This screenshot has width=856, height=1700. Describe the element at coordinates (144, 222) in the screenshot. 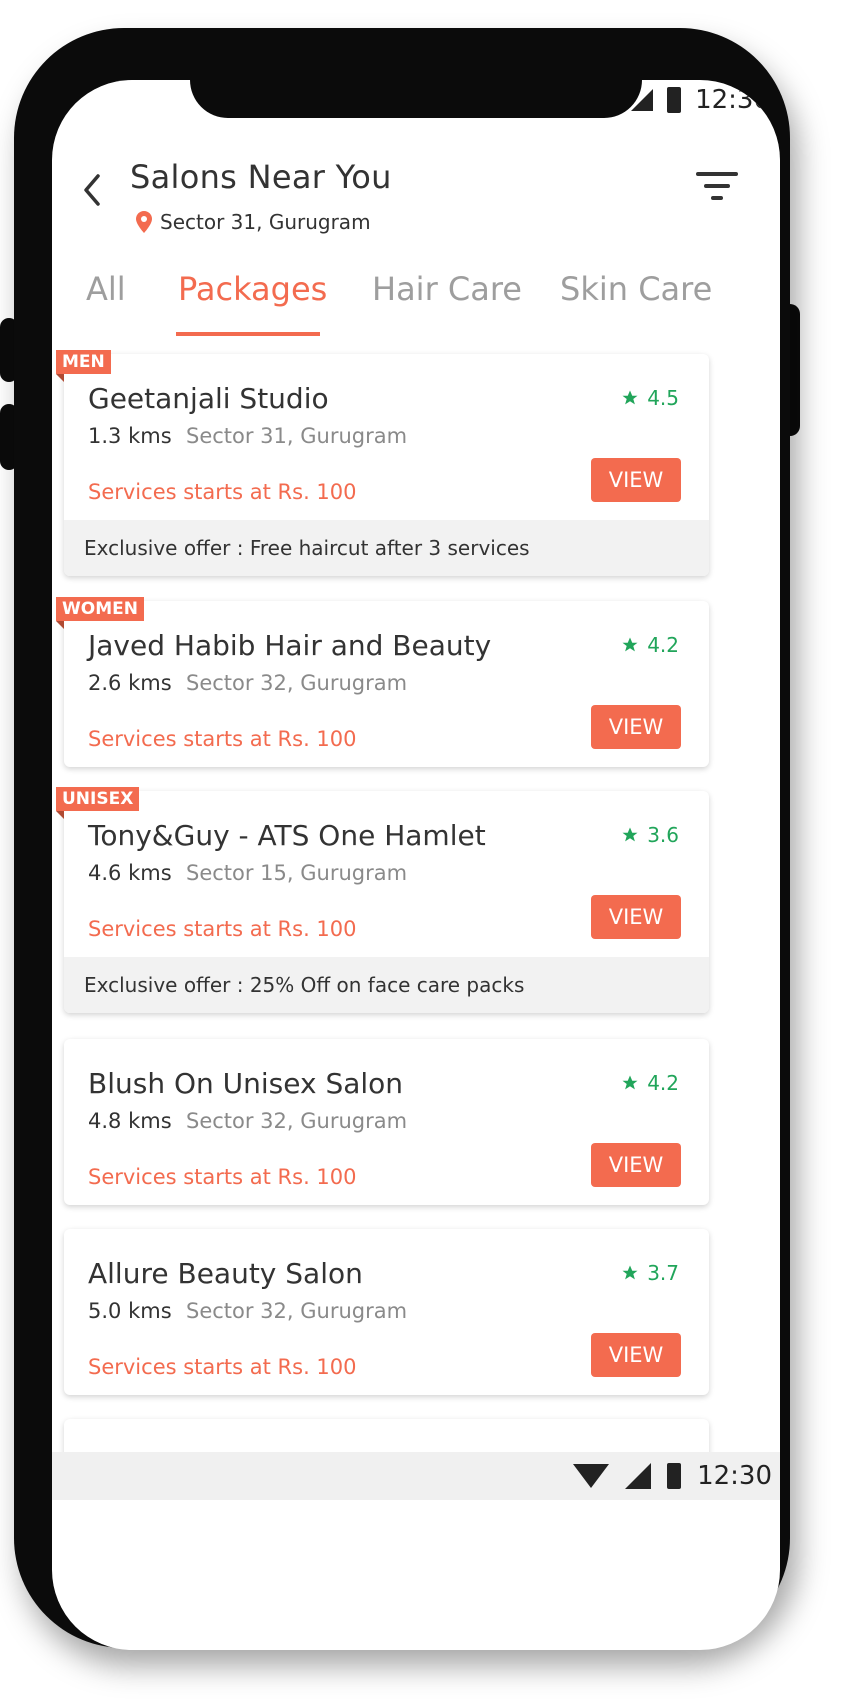

I see `location-pin-icon` at that location.